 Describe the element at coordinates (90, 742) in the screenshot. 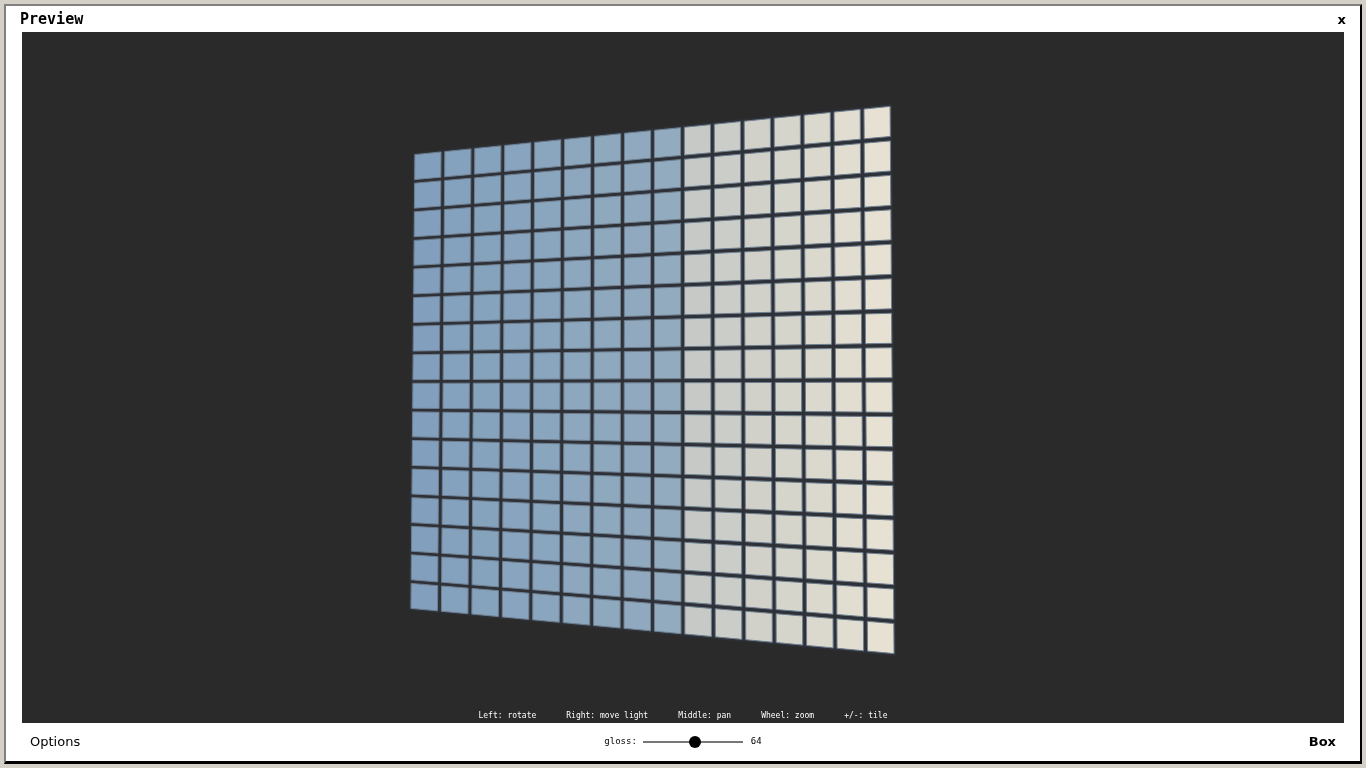

I see `options-button: Options` at that location.